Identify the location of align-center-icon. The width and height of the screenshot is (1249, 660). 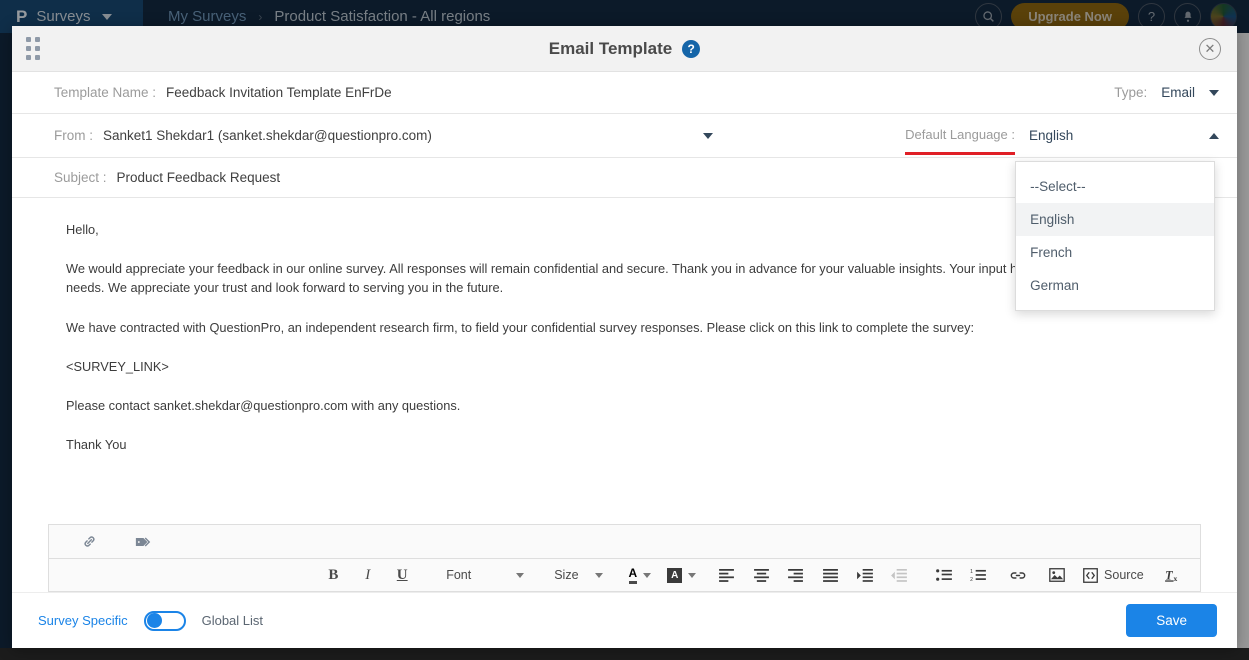
(761, 575).